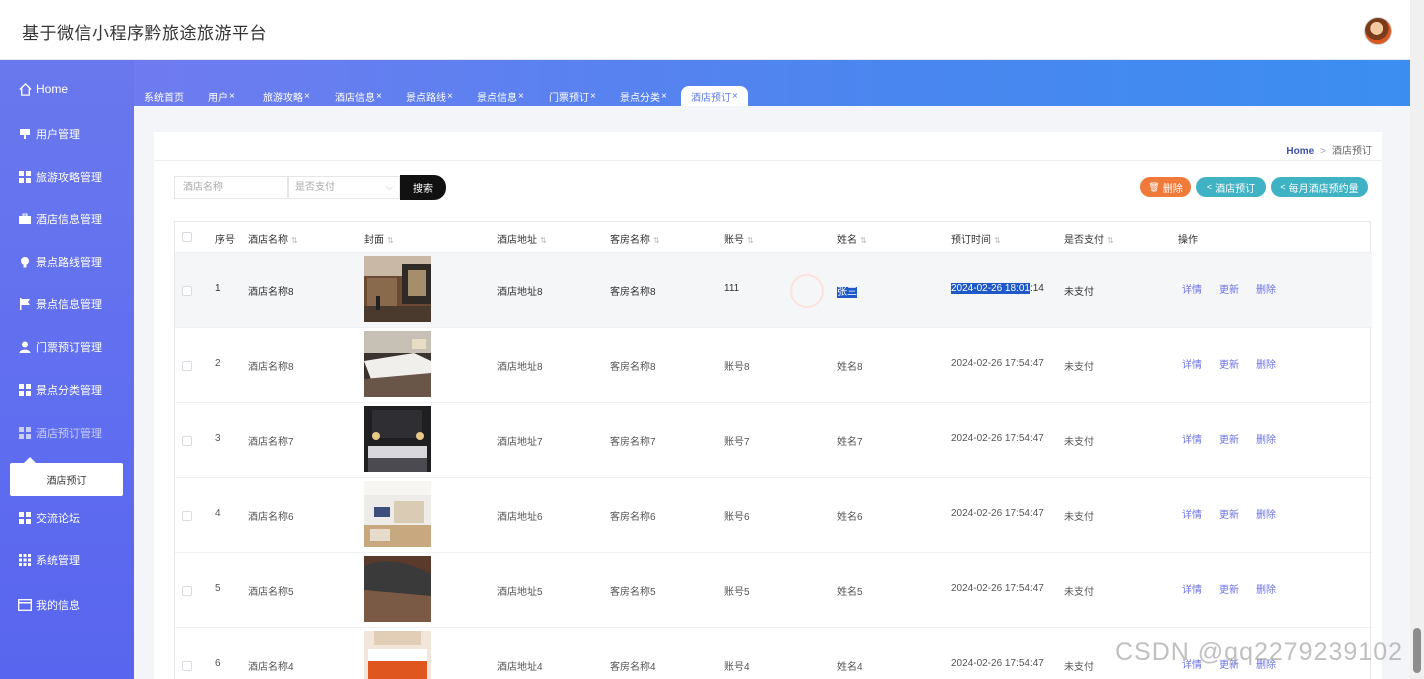 The height and width of the screenshot is (679, 1424). I want to click on sidebar-item-guides: 旅游攻略管理, so click(67, 177).